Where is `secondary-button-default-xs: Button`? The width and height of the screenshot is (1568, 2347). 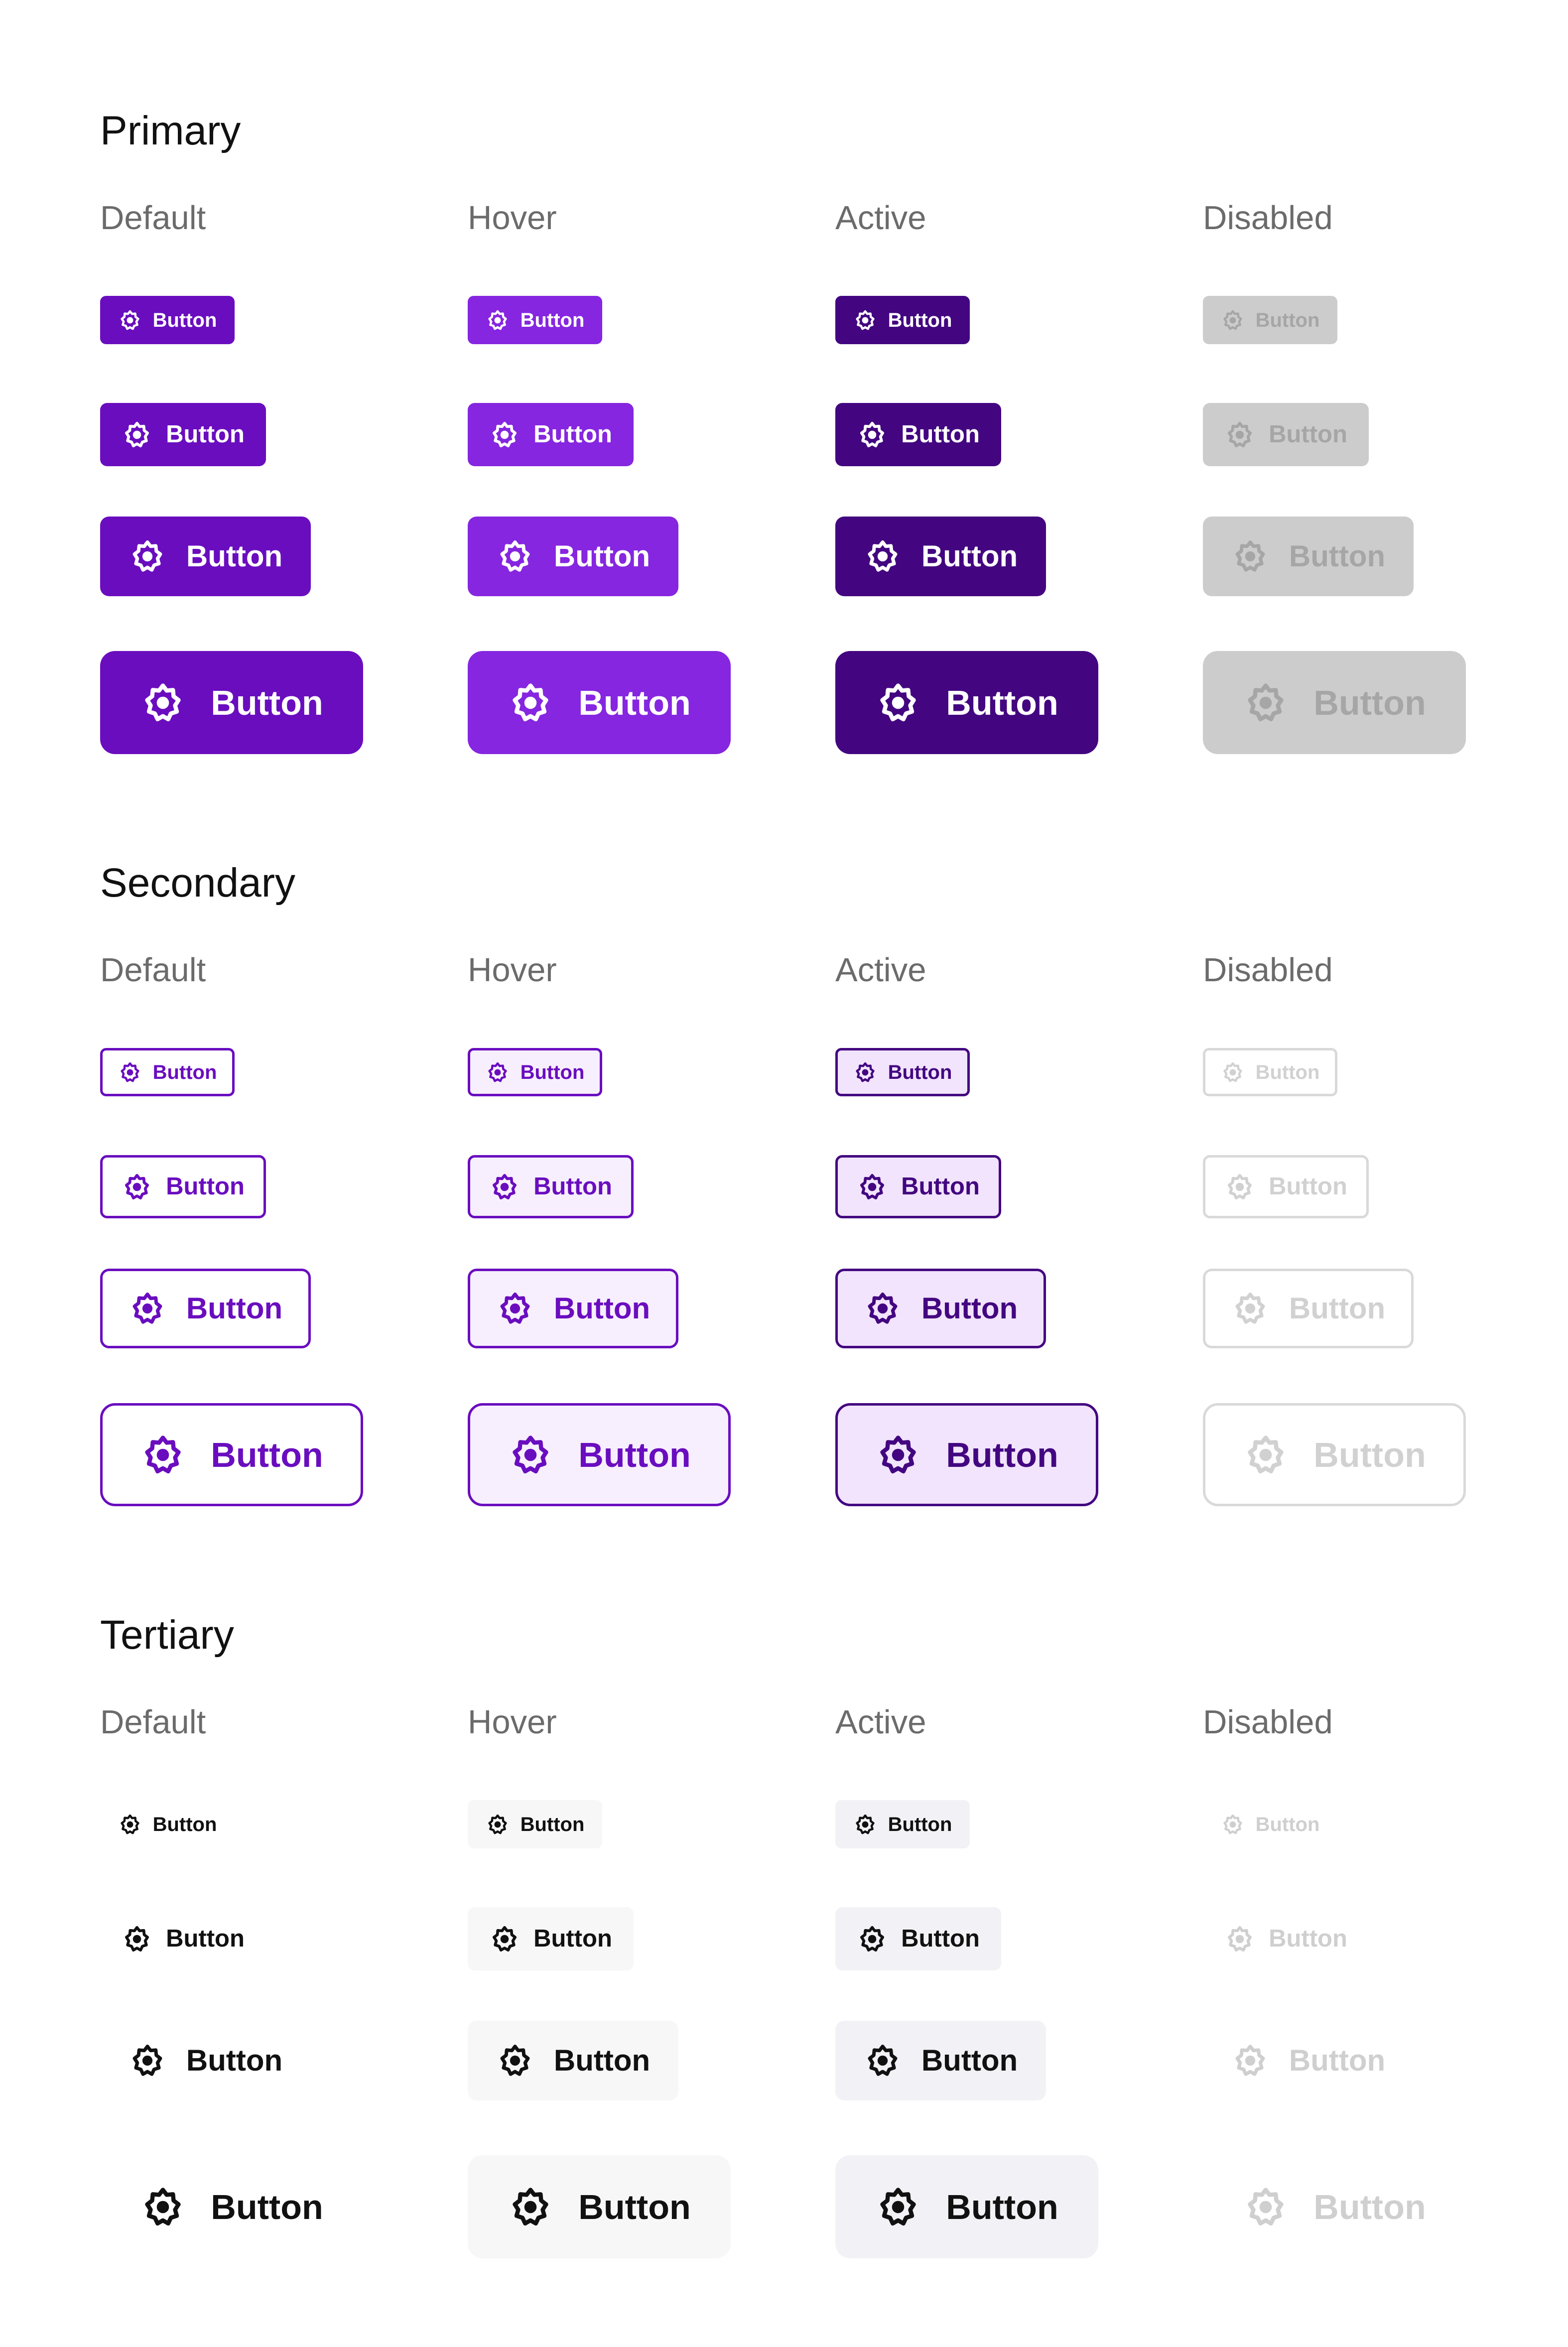 secondary-button-default-xs: Button is located at coordinates (167, 1072).